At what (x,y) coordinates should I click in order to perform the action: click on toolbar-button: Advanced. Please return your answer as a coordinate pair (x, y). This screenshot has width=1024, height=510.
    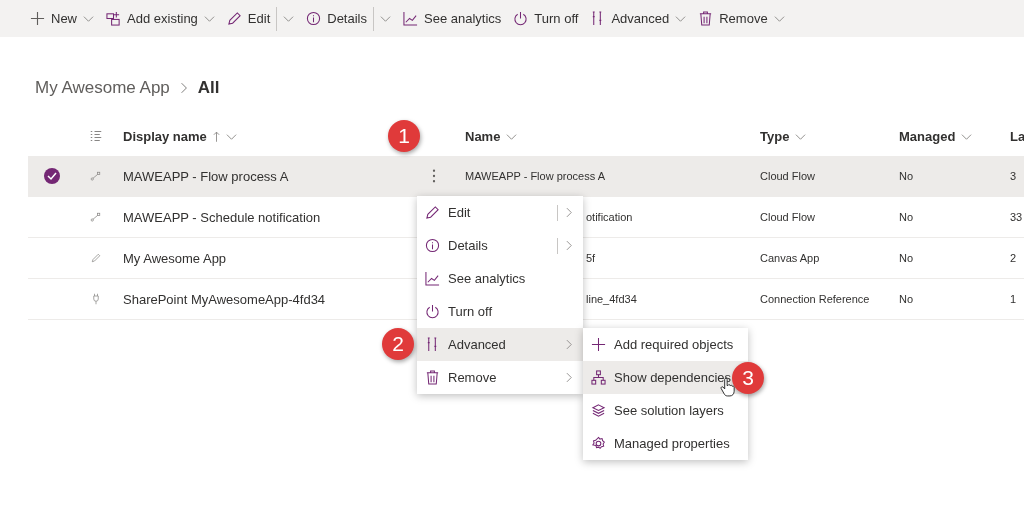
    Looking at the image, I should click on (638, 18).